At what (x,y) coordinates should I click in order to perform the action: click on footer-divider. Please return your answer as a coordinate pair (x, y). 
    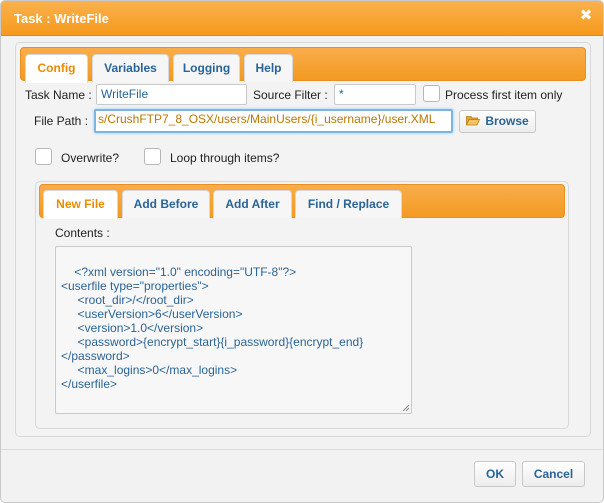
    Looking at the image, I should click on (302, 449).